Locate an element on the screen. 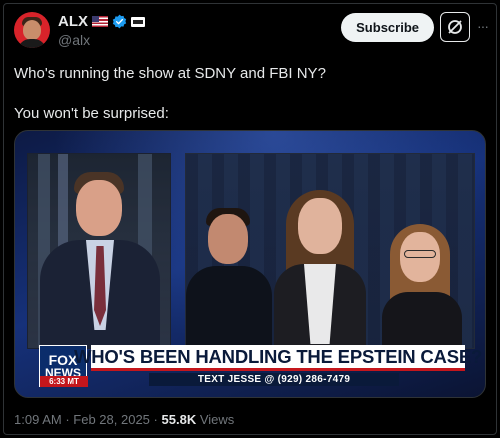 The image size is (500, 438). more-icon: ··· is located at coordinates (483, 26).